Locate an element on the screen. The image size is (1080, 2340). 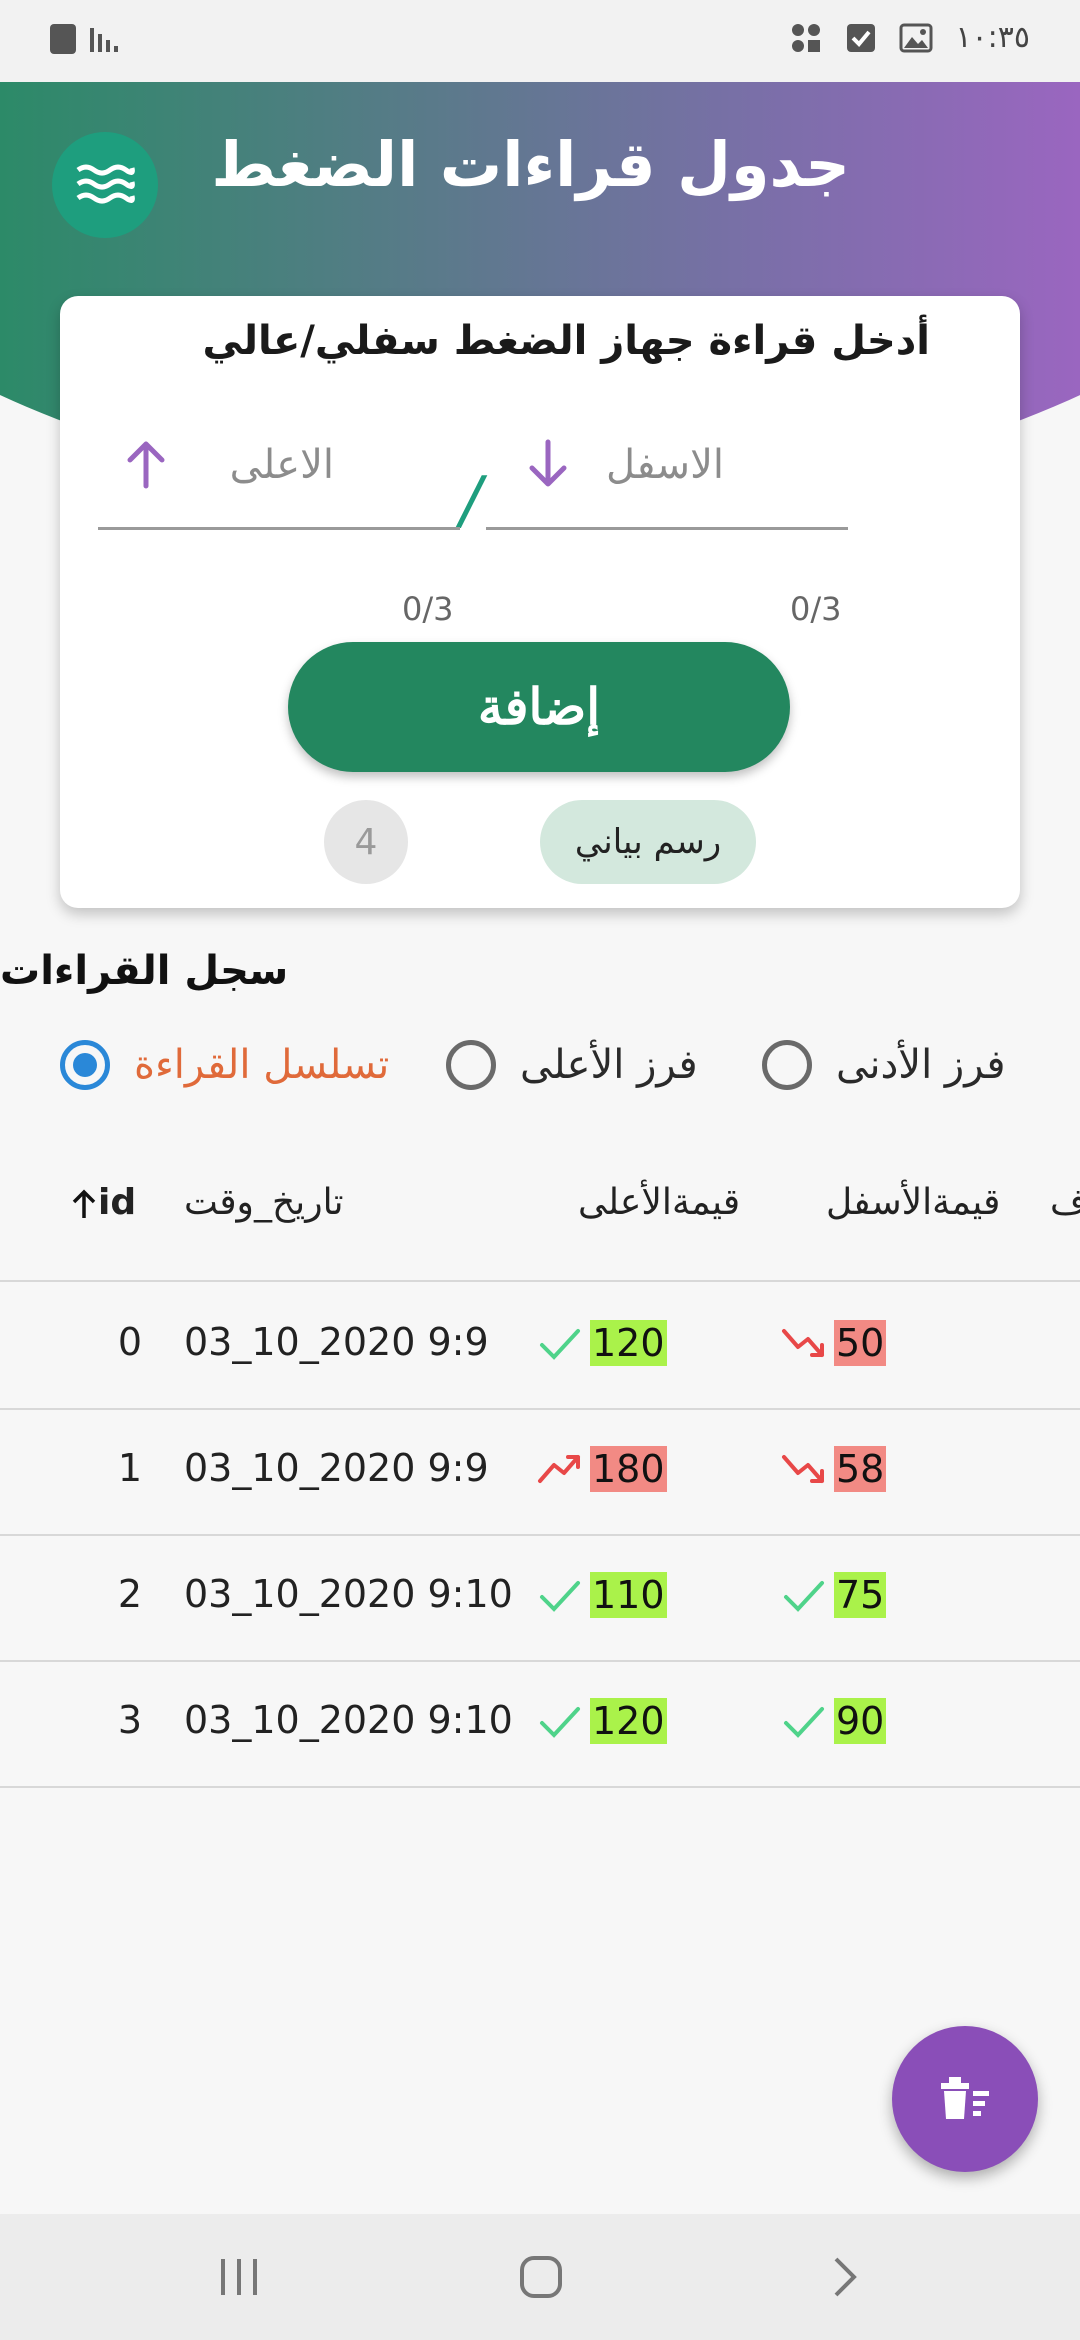
table-row: 2 03_10_2020 9:10 110 75 is located at coordinates (540, 1599).